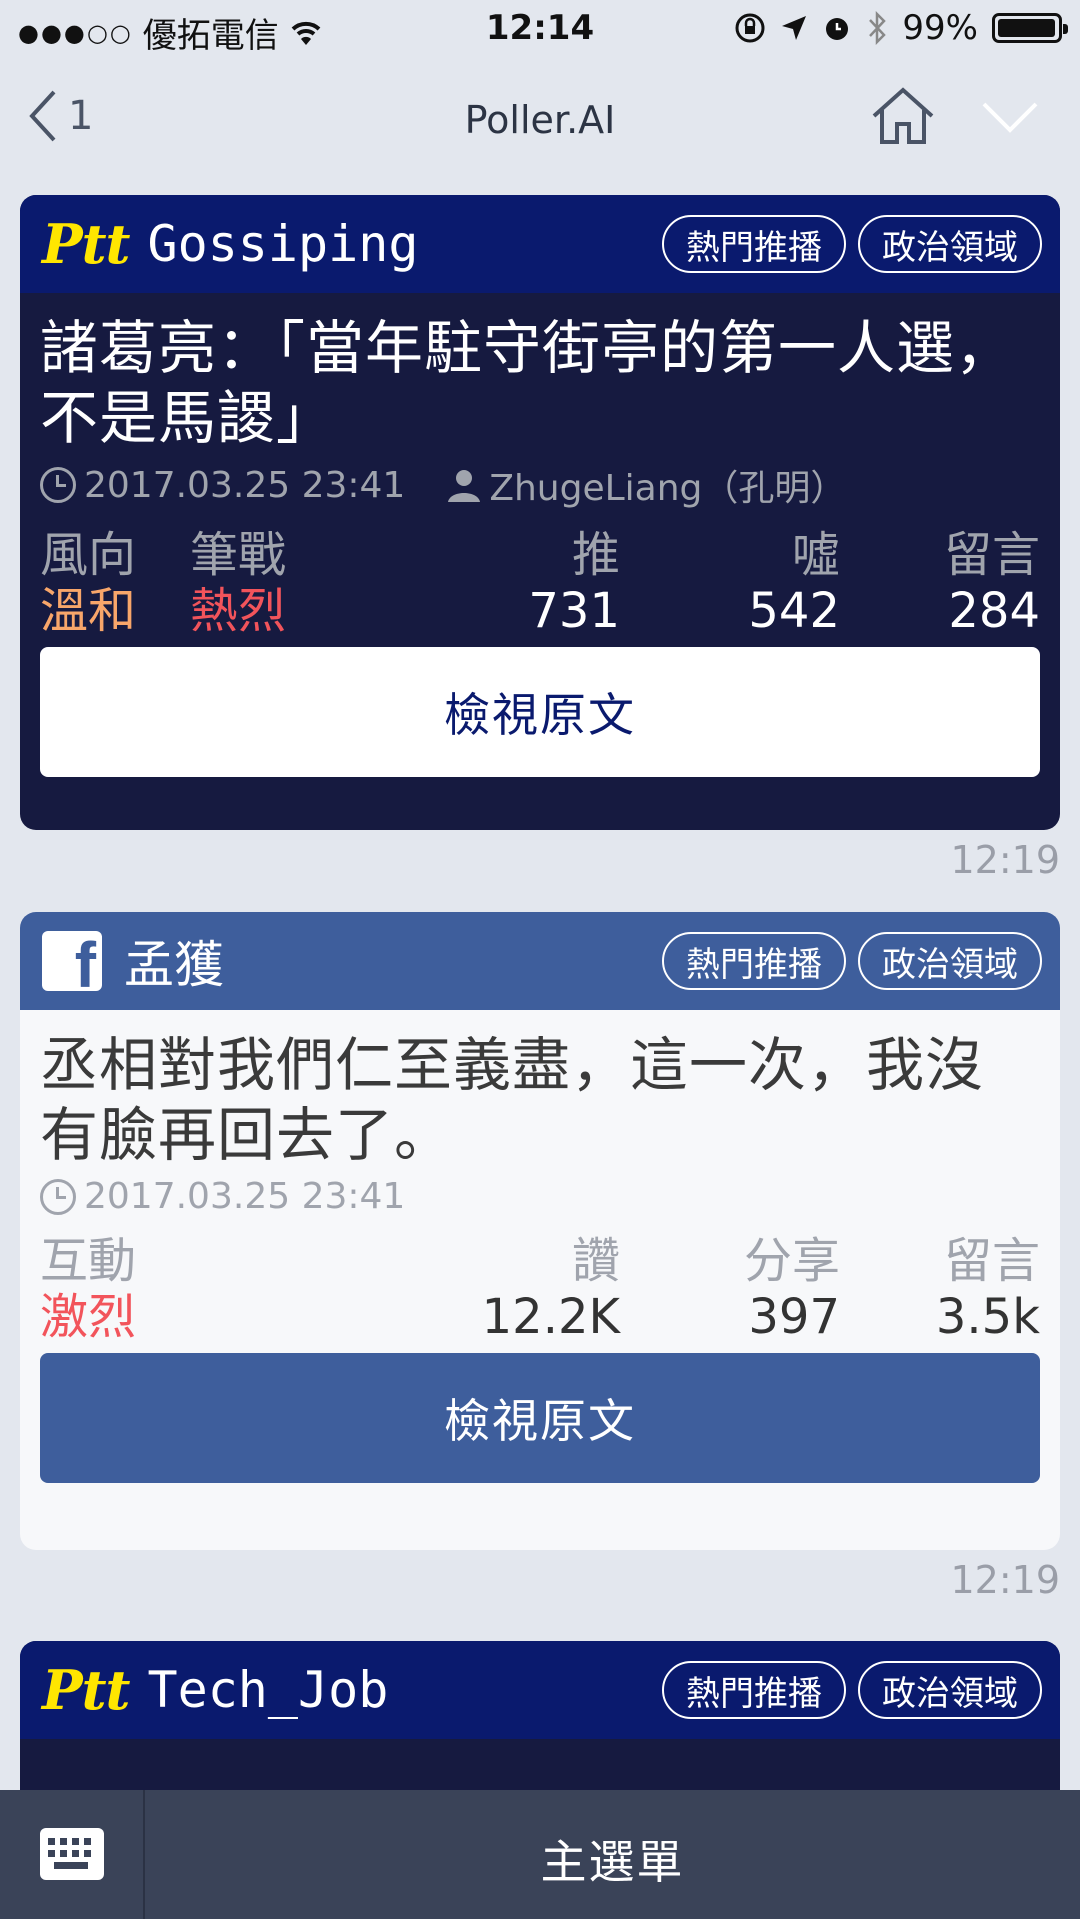 The height and width of the screenshot is (1919, 1080). I want to click on nav-bar: 1 Poller.AI, so click(540, 120).